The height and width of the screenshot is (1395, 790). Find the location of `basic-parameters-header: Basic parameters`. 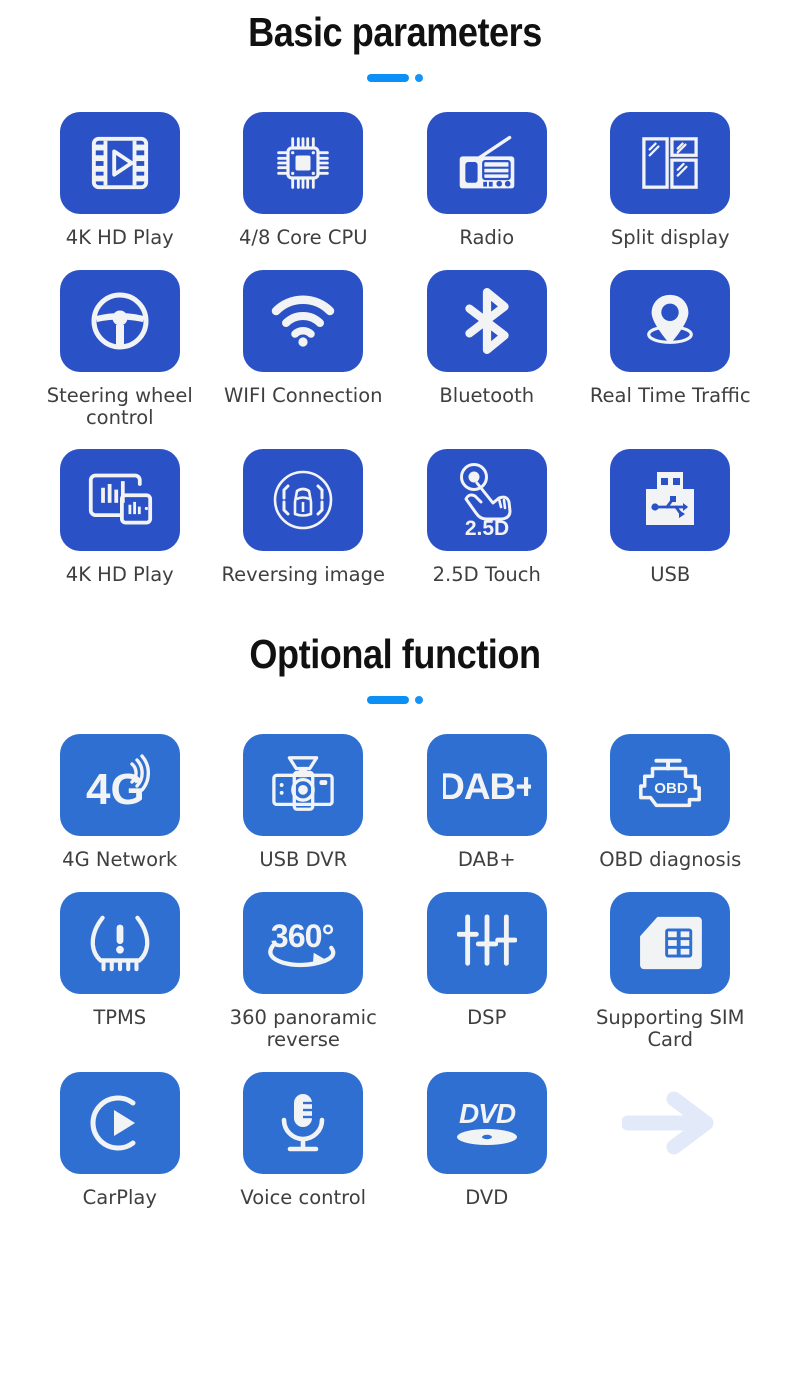

basic-parameters-header: Basic parameters is located at coordinates (395, 41).